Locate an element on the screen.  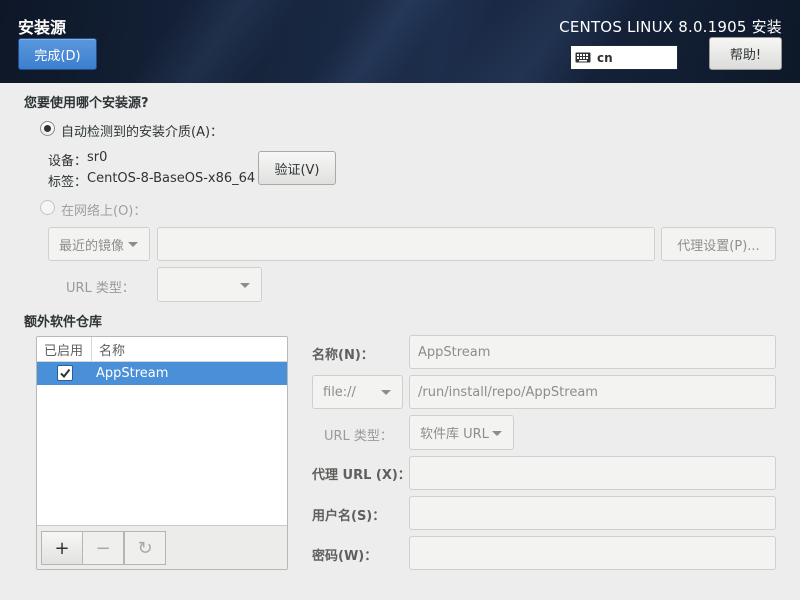
help-button: 帮助! is located at coordinates (745, 53).